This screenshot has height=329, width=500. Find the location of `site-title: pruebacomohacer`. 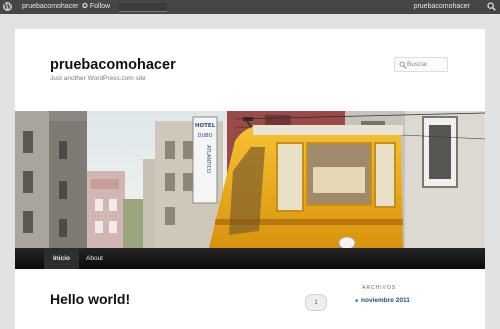

site-title: pruebacomohacer is located at coordinates (113, 65).